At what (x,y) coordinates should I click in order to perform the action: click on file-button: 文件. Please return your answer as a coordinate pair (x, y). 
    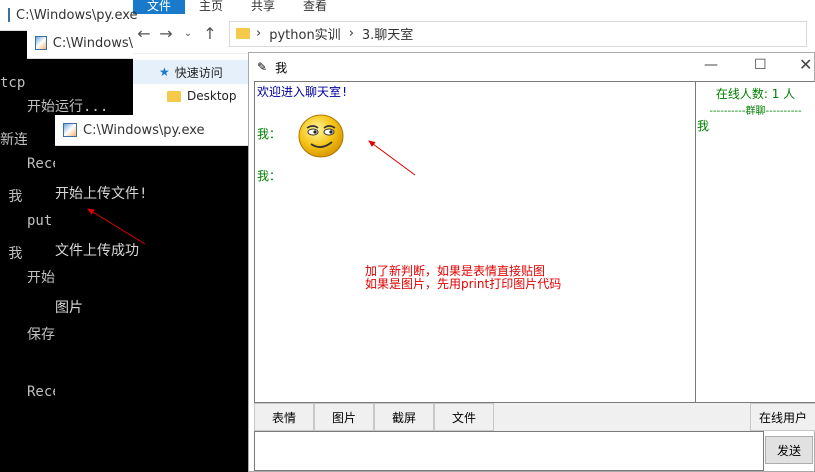
    Looking at the image, I should click on (464, 417).